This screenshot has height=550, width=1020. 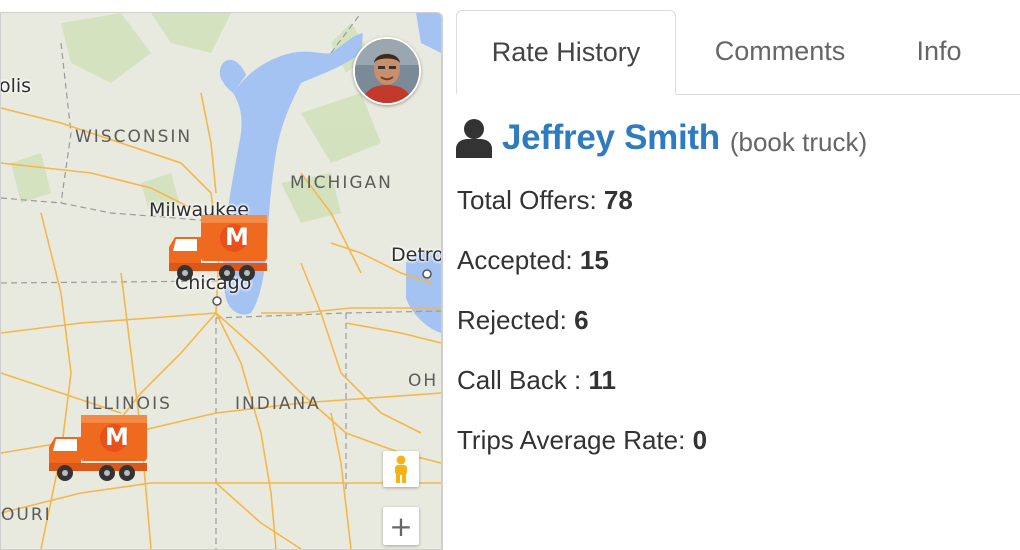 What do you see at coordinates (515, 260) in the screenshot?
I see `stat-accepted-label: Accepted:` at bounding box center [515, 260].